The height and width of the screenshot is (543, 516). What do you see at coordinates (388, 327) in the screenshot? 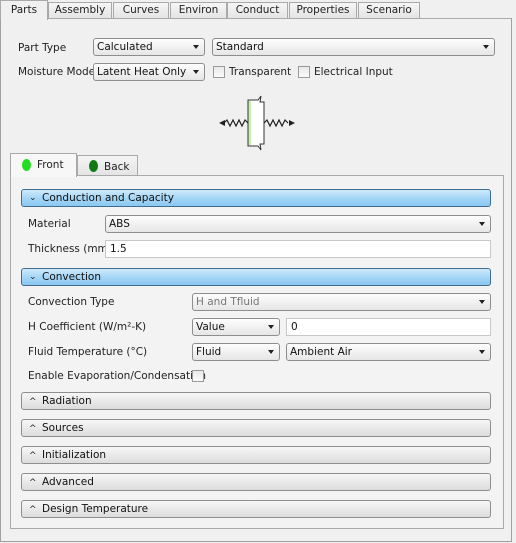
I see `h-coefficient-input: 0` at bounding box center [388, 327].